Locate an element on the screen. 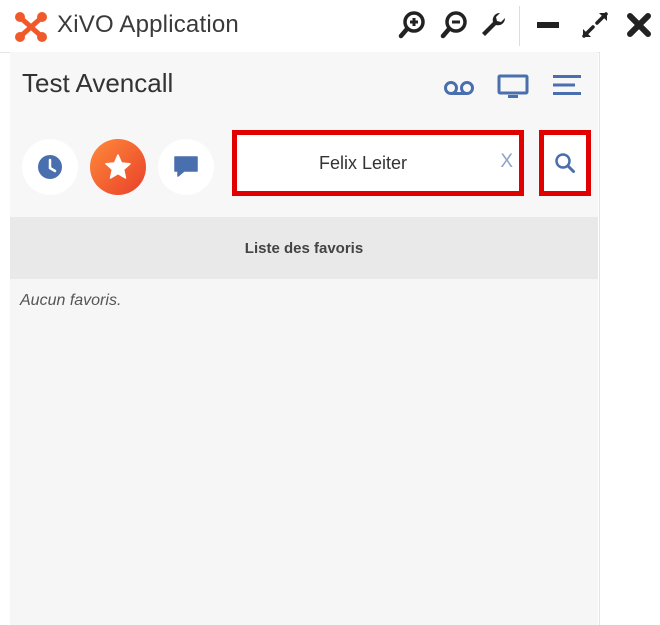  search-input is located at coordinates (378, 163).